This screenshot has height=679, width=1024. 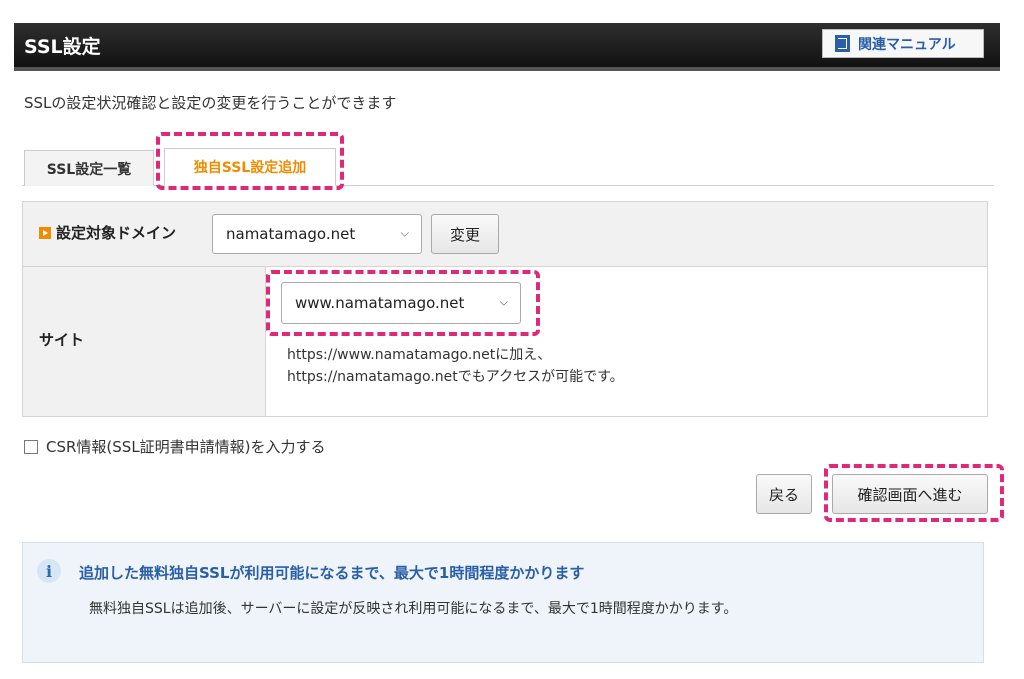 I want to click on tab-ssl-list: SSL設定一覧, so click(x=89, y=168).